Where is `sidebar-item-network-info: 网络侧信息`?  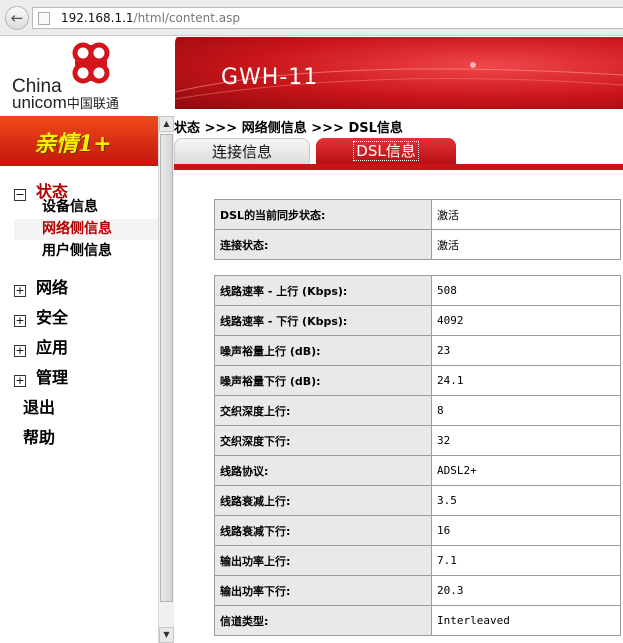
sidebar-item-network-info: 网络侧信息 is located at coordinates (86, 229).